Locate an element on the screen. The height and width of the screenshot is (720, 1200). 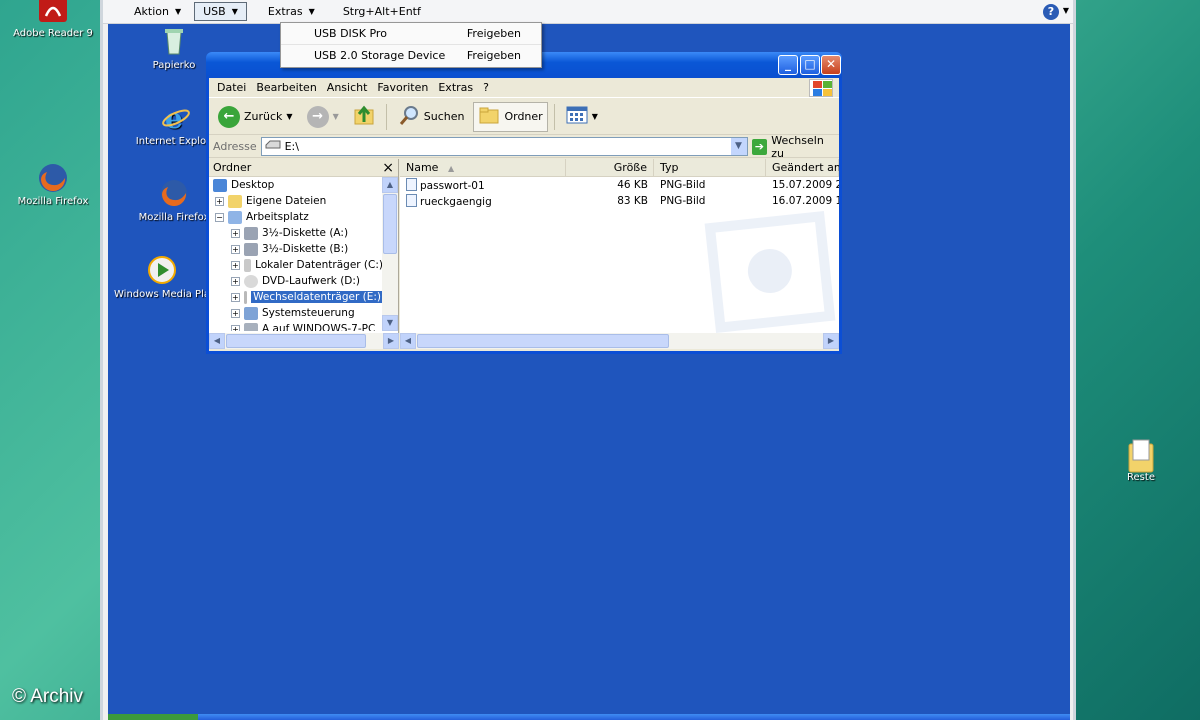
tree-horizontal-scrollbar: ◀ ▶ is located at coordinates (304, 341).